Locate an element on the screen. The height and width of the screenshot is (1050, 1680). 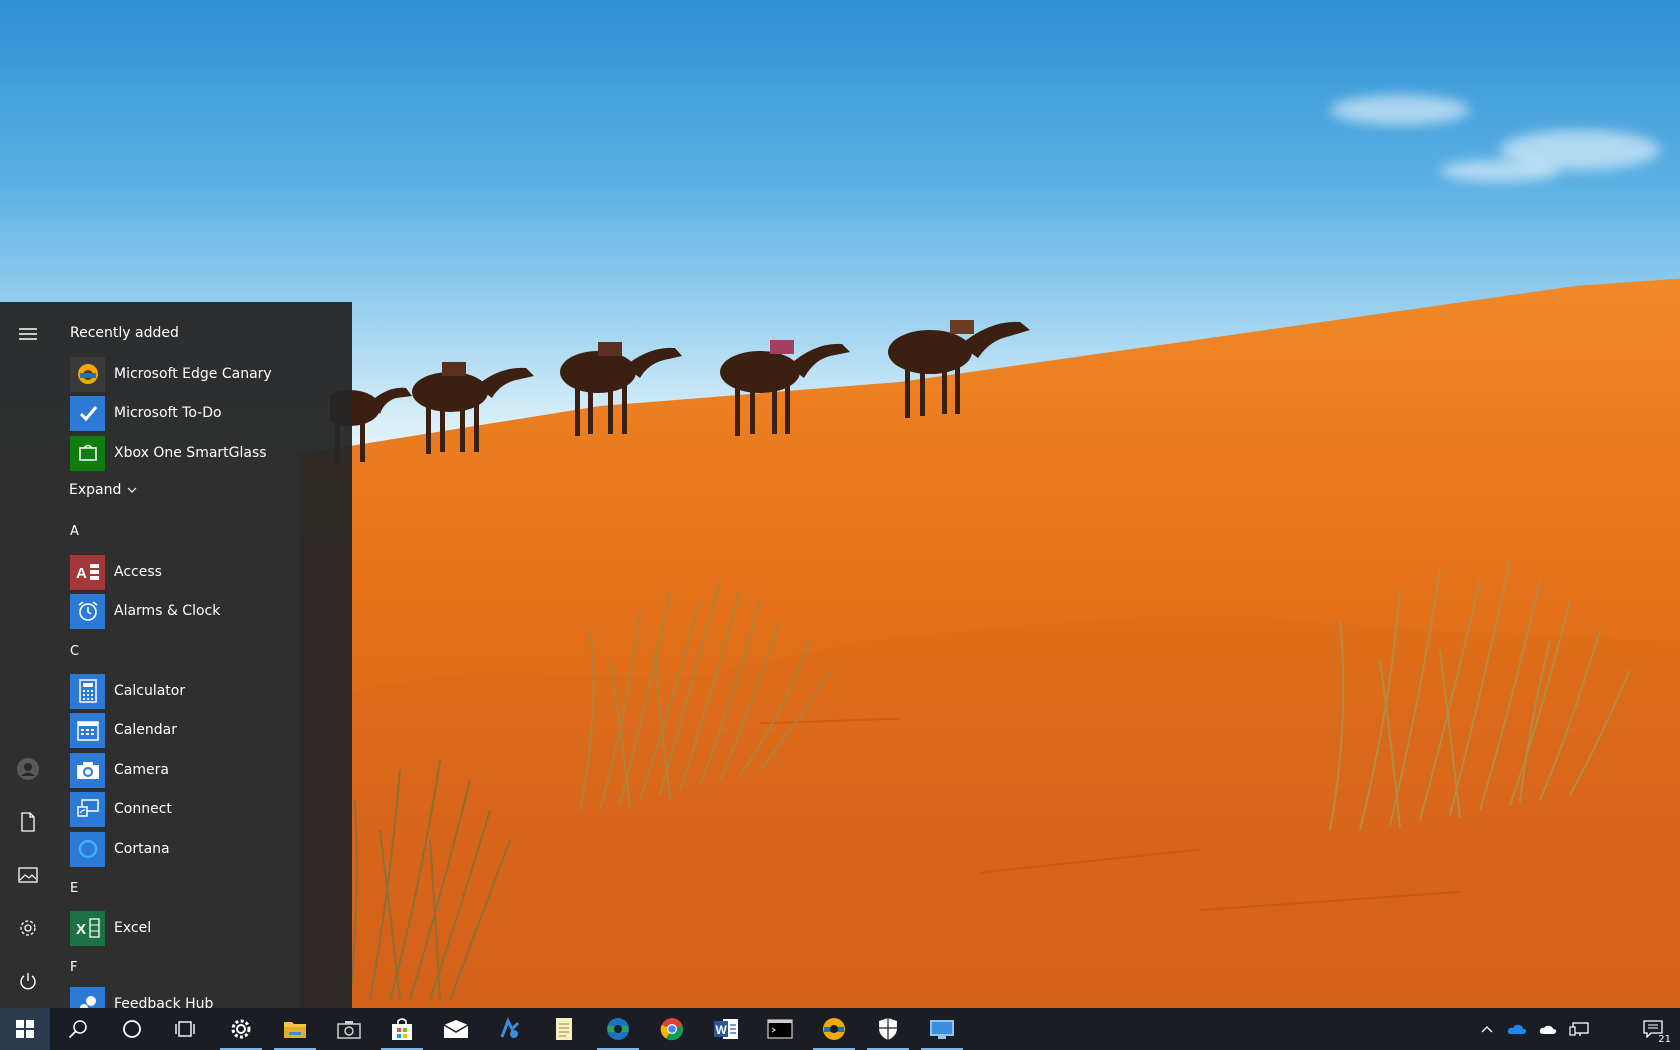
taskbar-mail is located at coordinates (456, 1029).